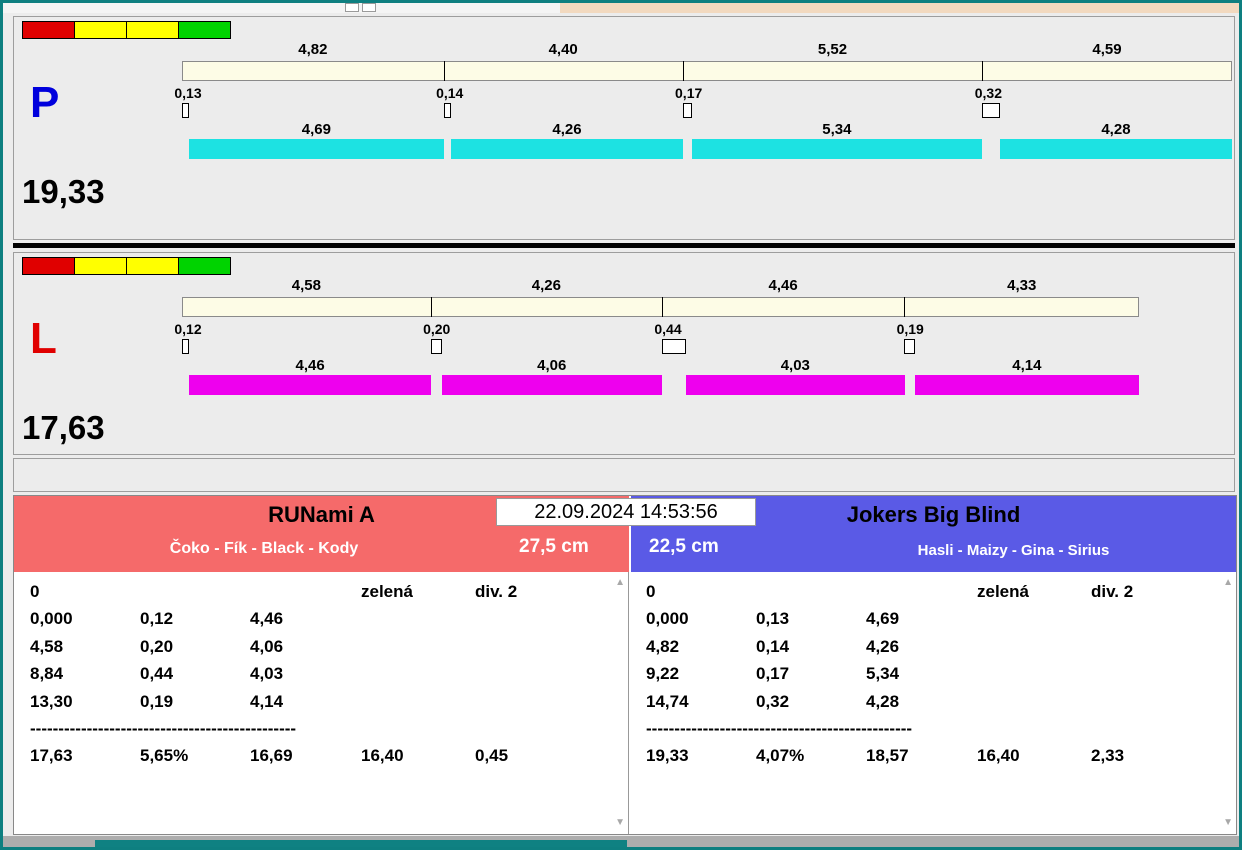  Describe the element at coordinates (883, 674) in the screenshot. I see `result-cell: 5,34` at that location.